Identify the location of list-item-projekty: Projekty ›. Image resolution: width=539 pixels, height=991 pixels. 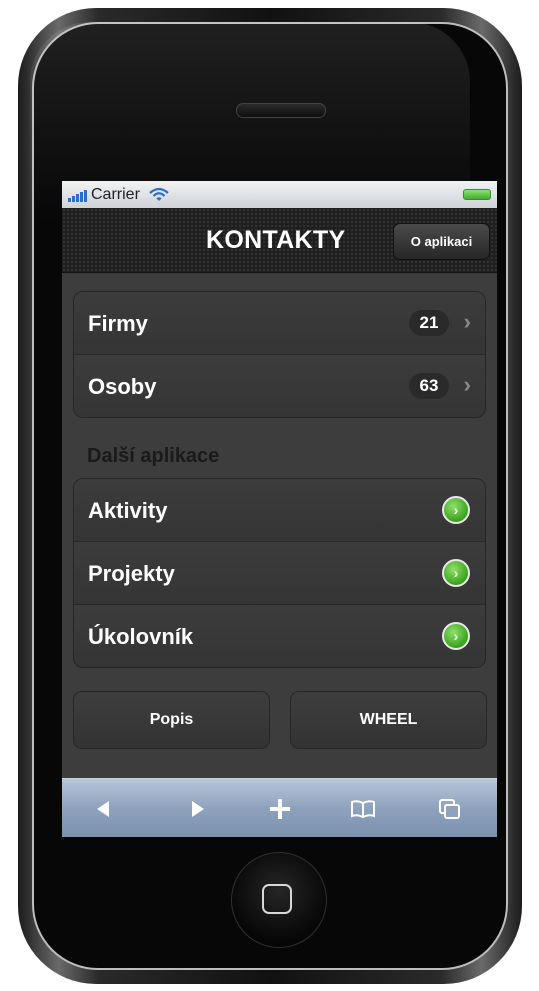
(279, 572).